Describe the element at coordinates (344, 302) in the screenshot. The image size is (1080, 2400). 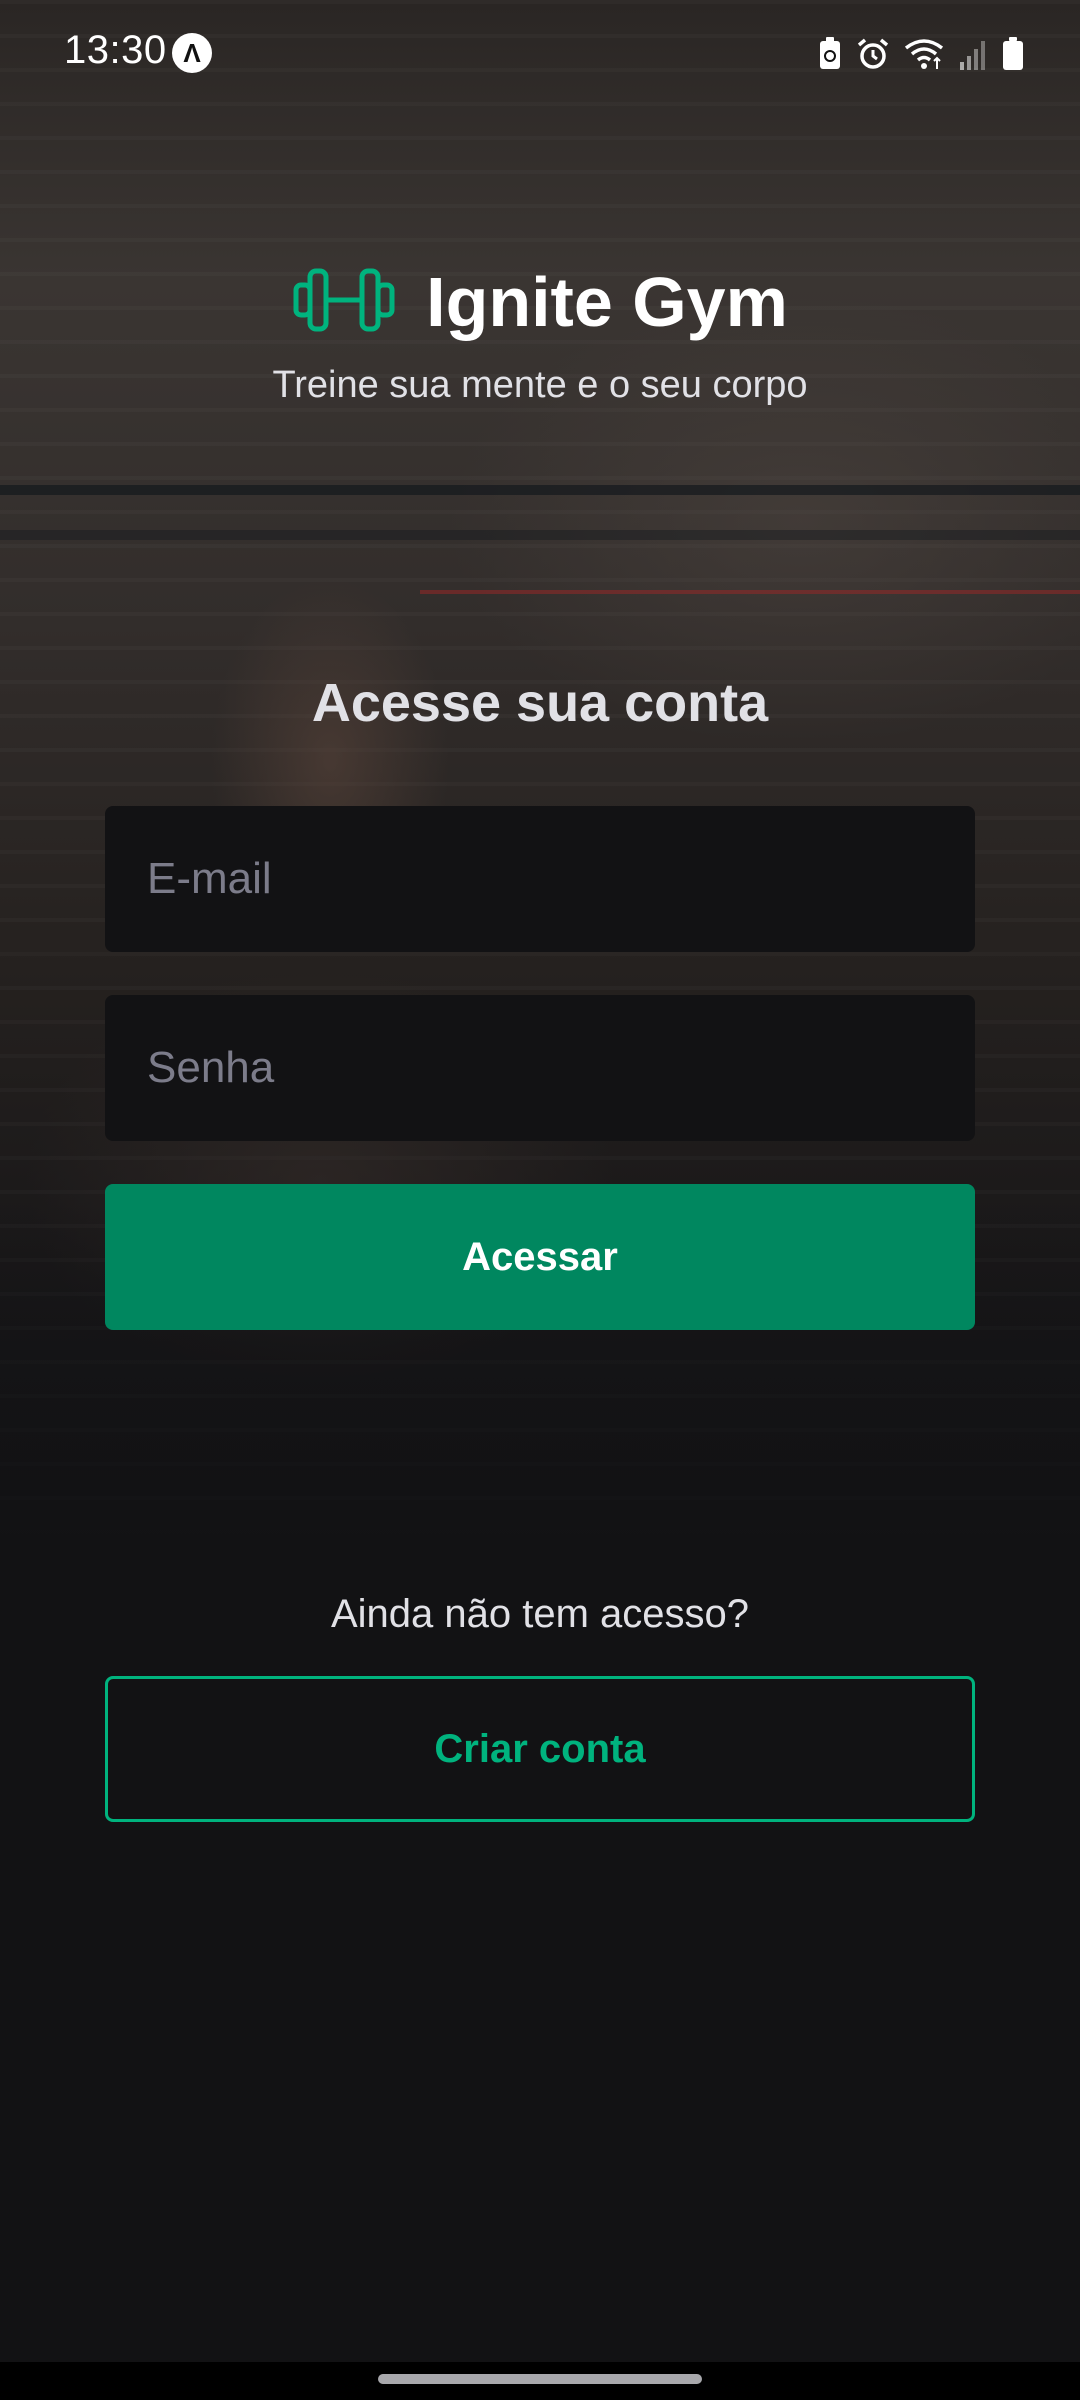
I see `dumbbell-icon` at that location.